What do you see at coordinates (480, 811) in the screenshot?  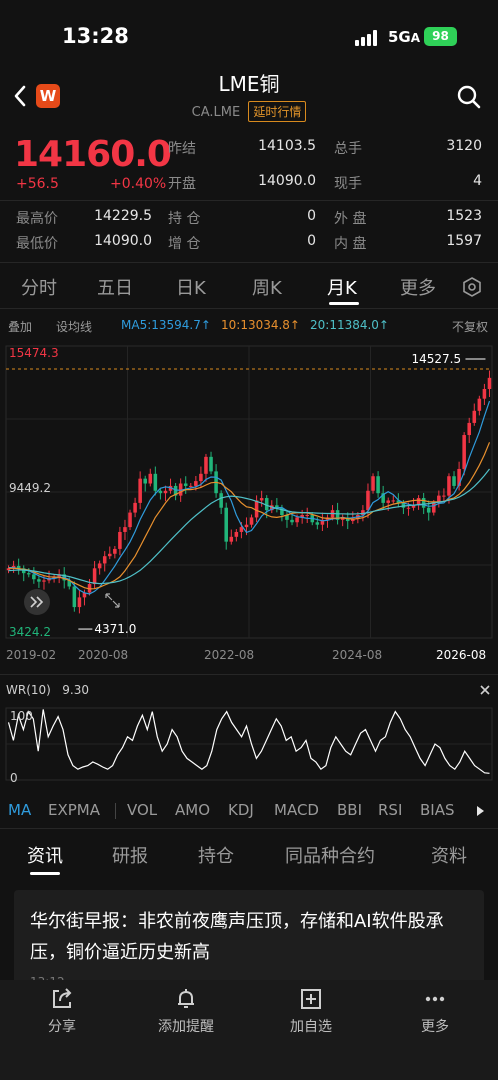 I see `scroll-right-icon` at bounding box center [480, 811].